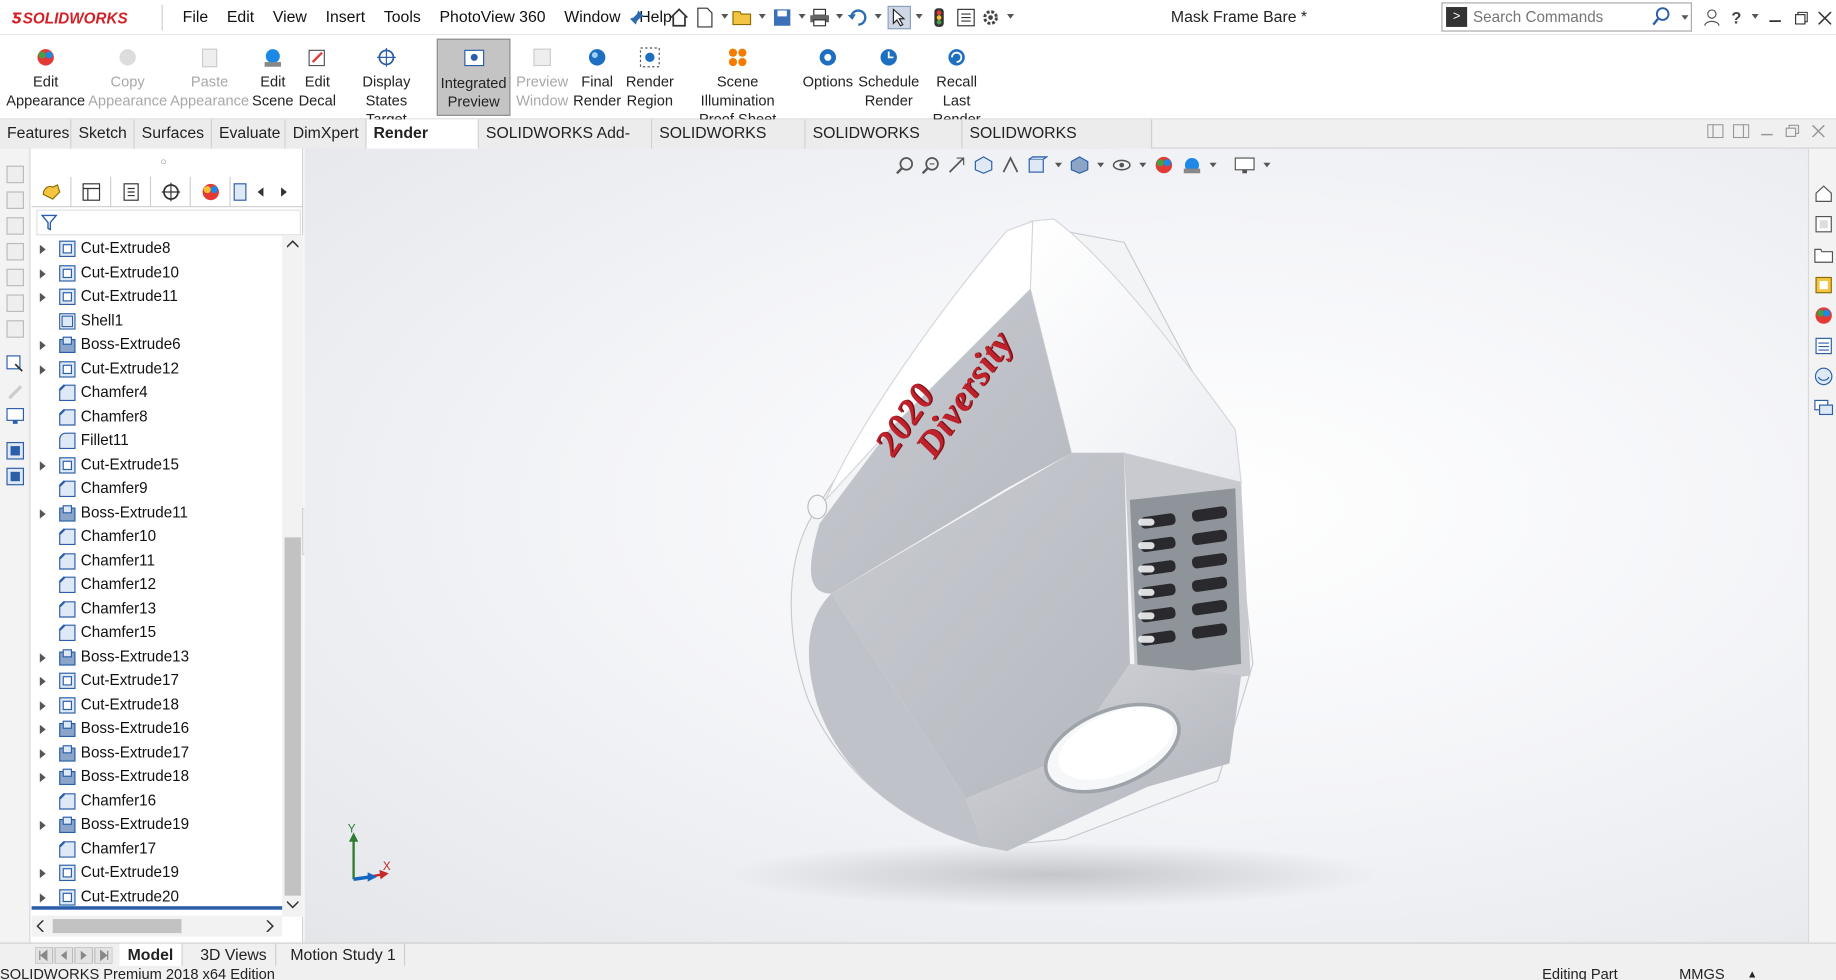 The height and width of the screenshot is (980, 1836). What do you see at coordinates (157, 345) in the screenshot?
I see `tree-item: Boss-Extrude6` at bounding box center [157, 345].